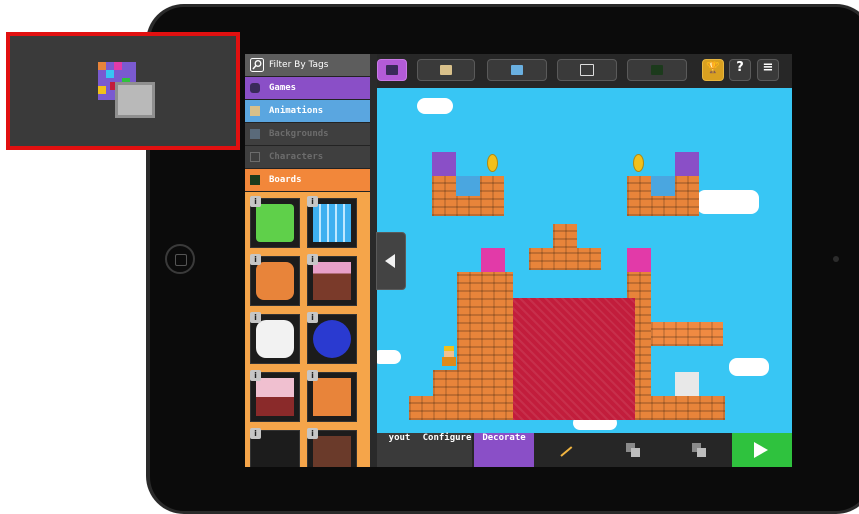 The image size is (859, 514). I want to click on front-camera, so click(836, 259).